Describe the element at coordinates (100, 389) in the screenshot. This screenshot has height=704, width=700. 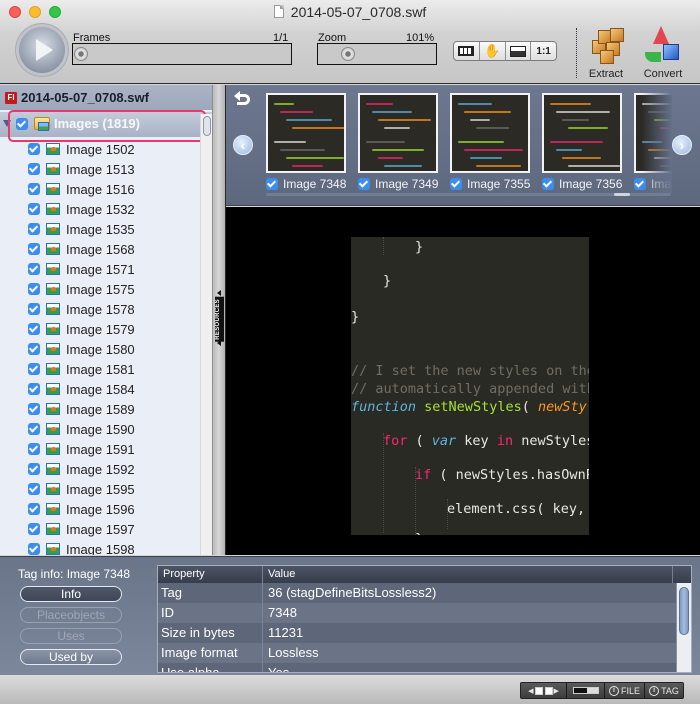
I see `image-list-item: Image 1584` at that location.